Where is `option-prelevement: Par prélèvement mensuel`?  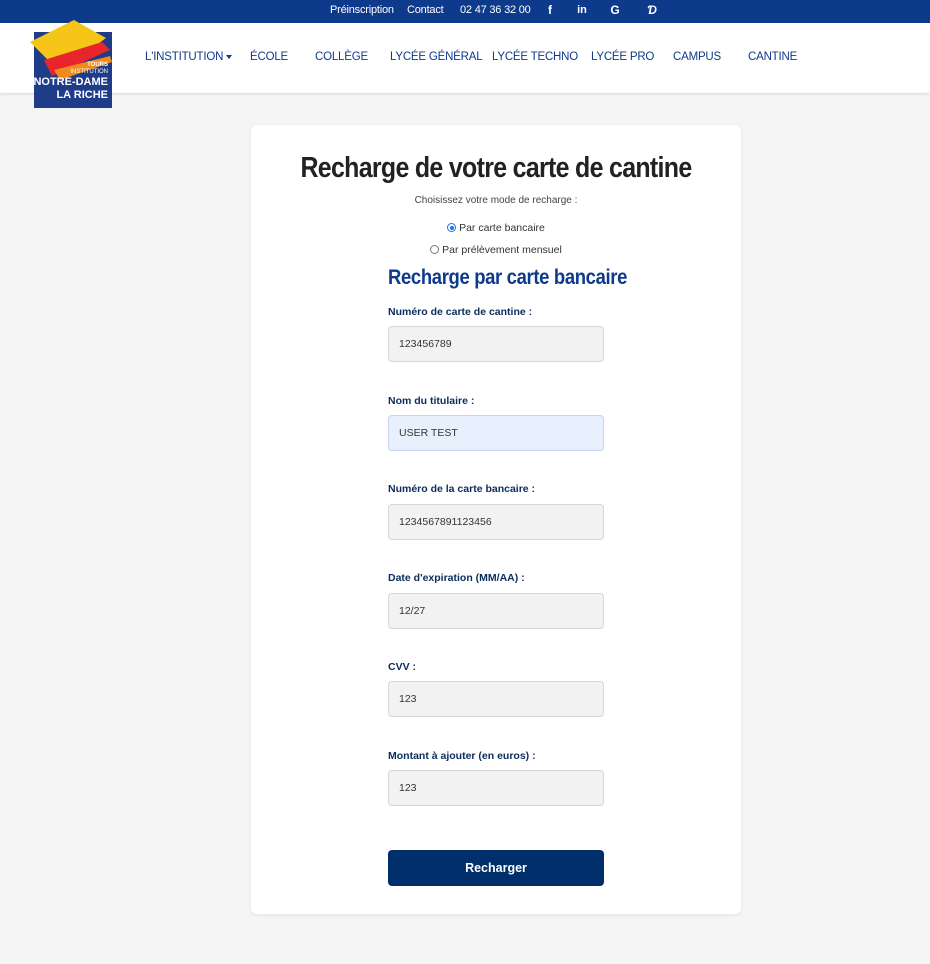
option-prelevement: Par prélèvement mensuel is located at coordinates (496, 250).